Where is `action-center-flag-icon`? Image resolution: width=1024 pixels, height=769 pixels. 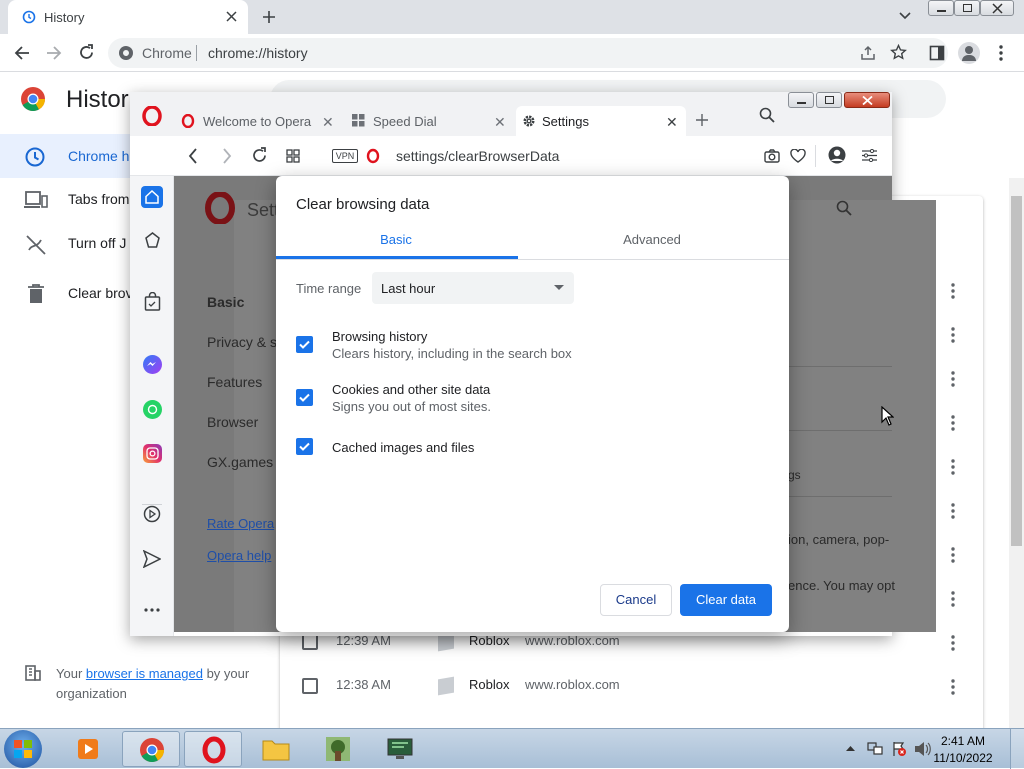 action-center-flag-icon is located at coordinates (899, 749).